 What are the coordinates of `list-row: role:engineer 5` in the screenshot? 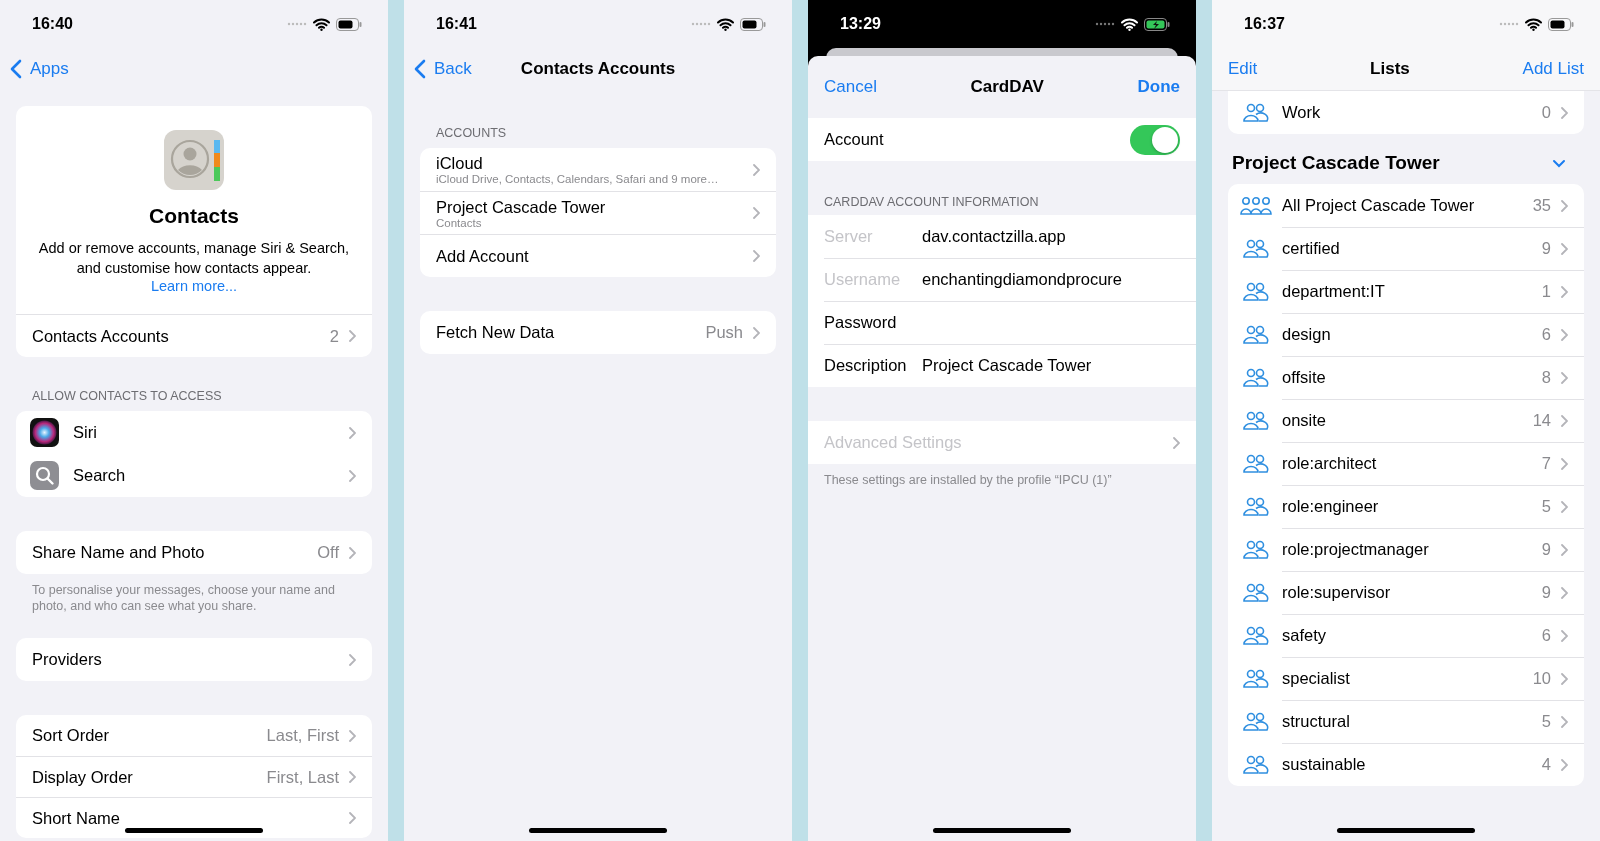 It's located at (1406, 506).